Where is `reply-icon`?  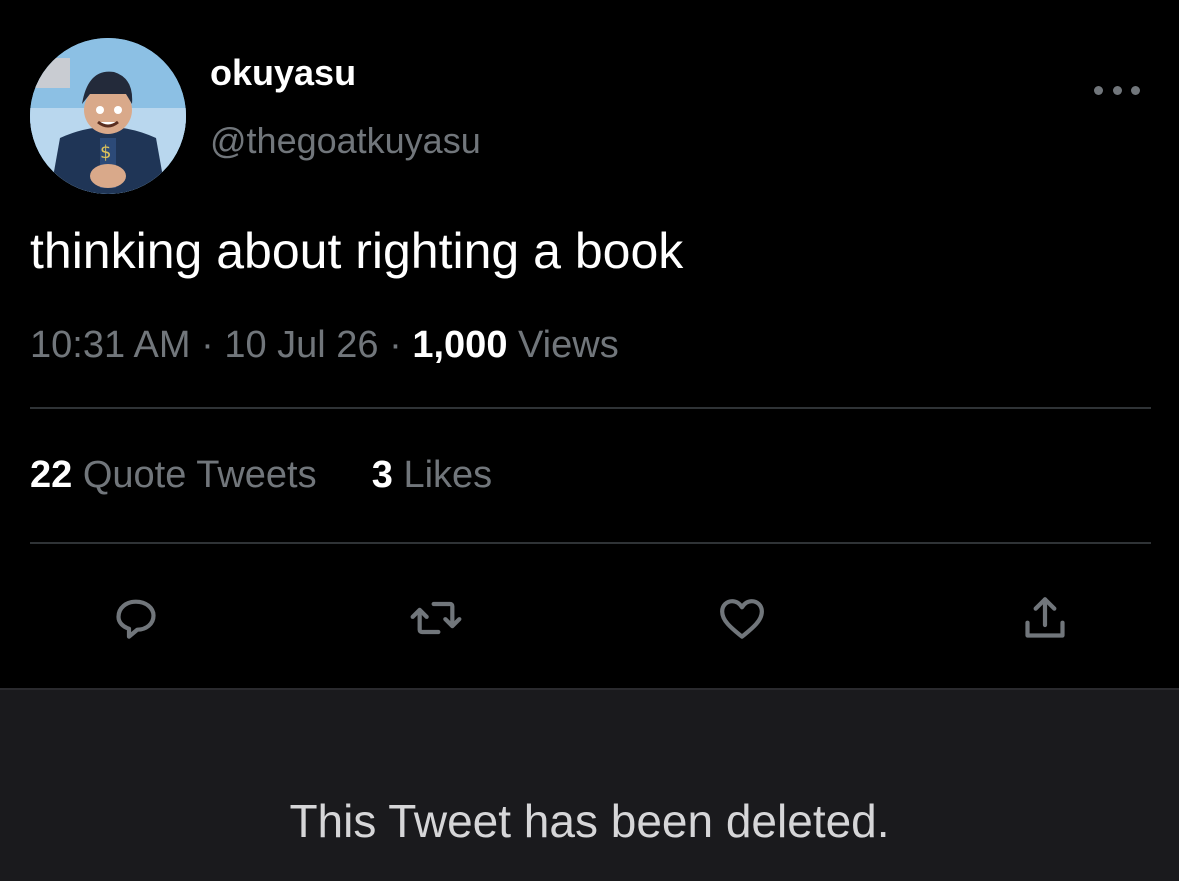
reply-icon is located at coordinates (136, 619).